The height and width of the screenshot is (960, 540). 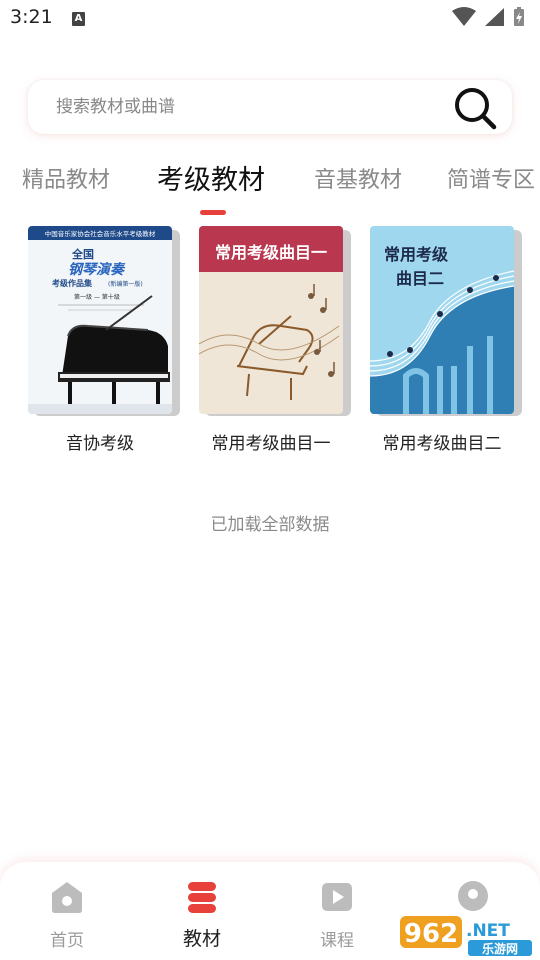 I want to click on cover-line1: 常用考级, so click(x=416, y=254).